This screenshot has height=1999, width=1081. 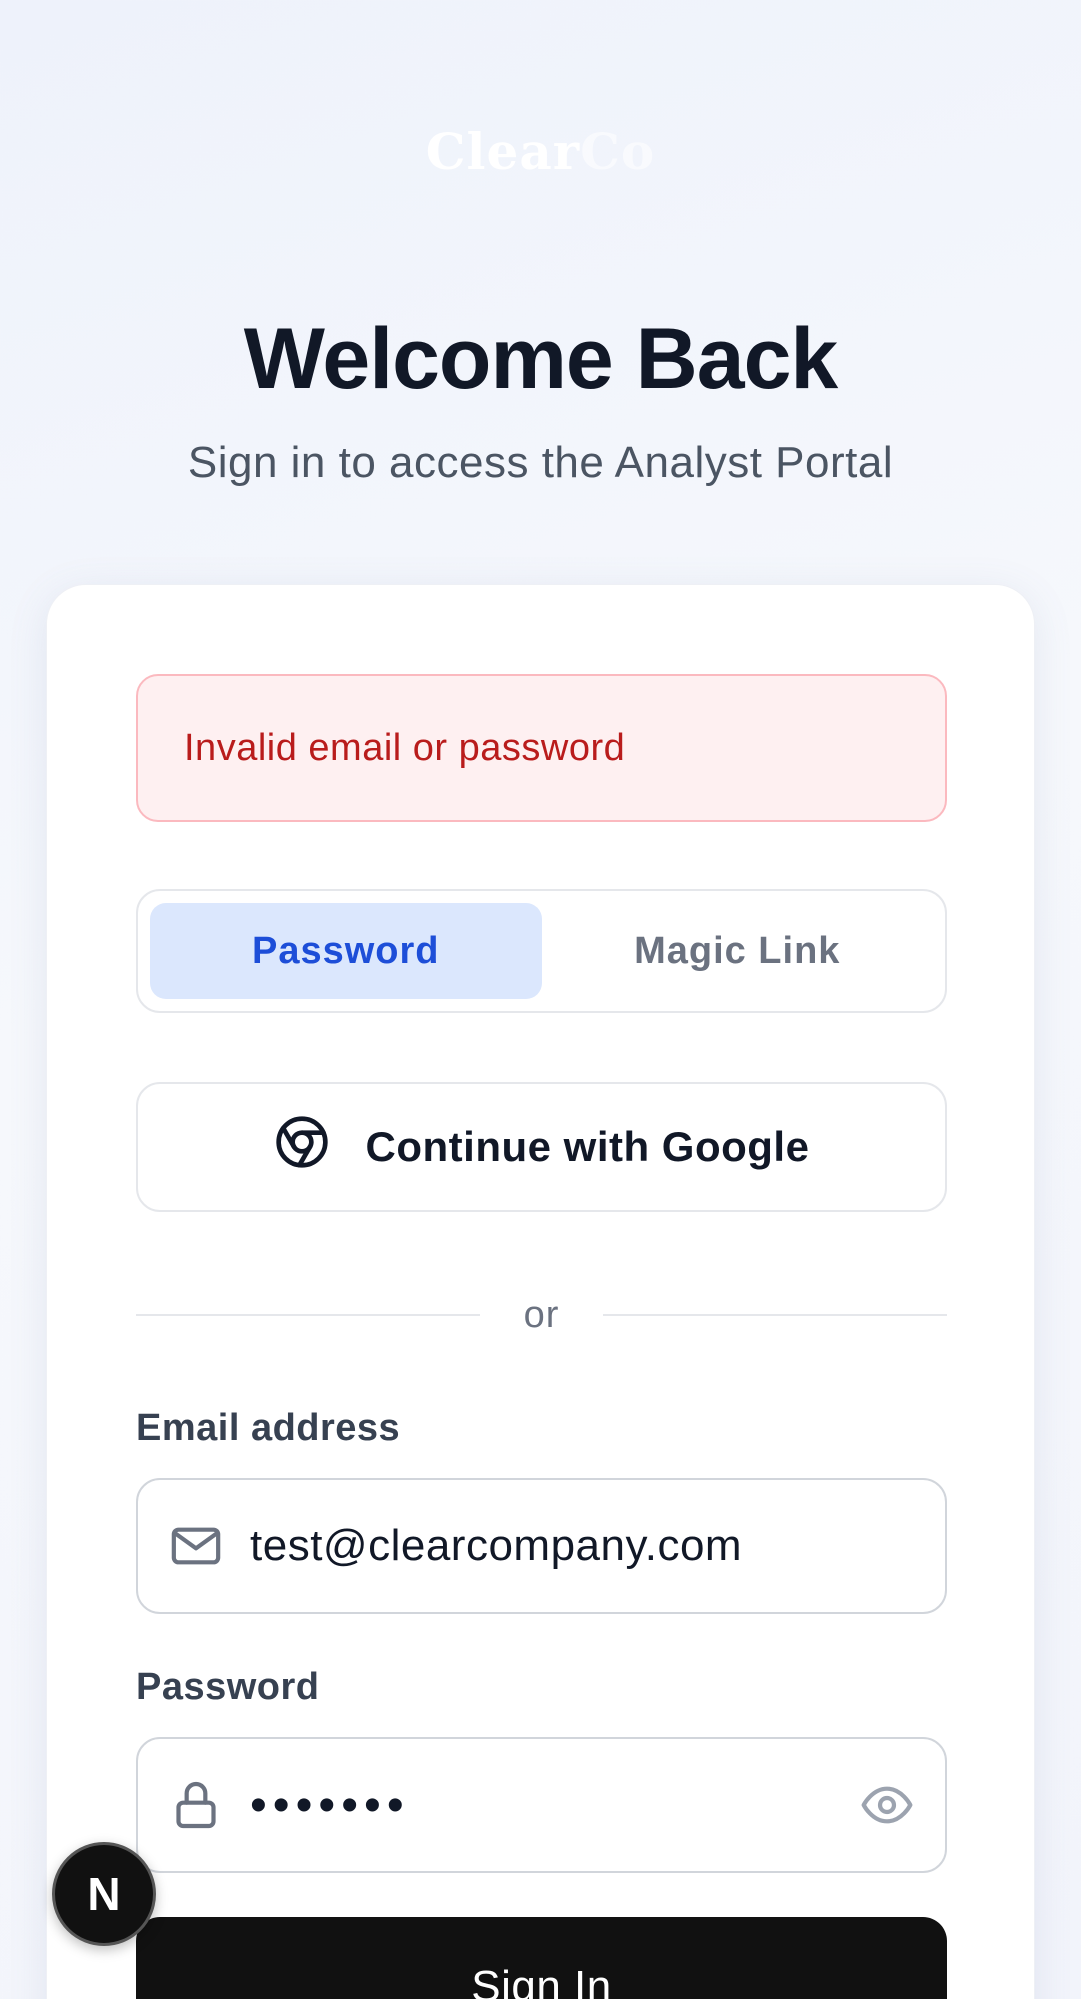 What do you see at coordinates (196, 1546) in the screenshot?
I see `mail-icon` at bounding box center [196, 1546].